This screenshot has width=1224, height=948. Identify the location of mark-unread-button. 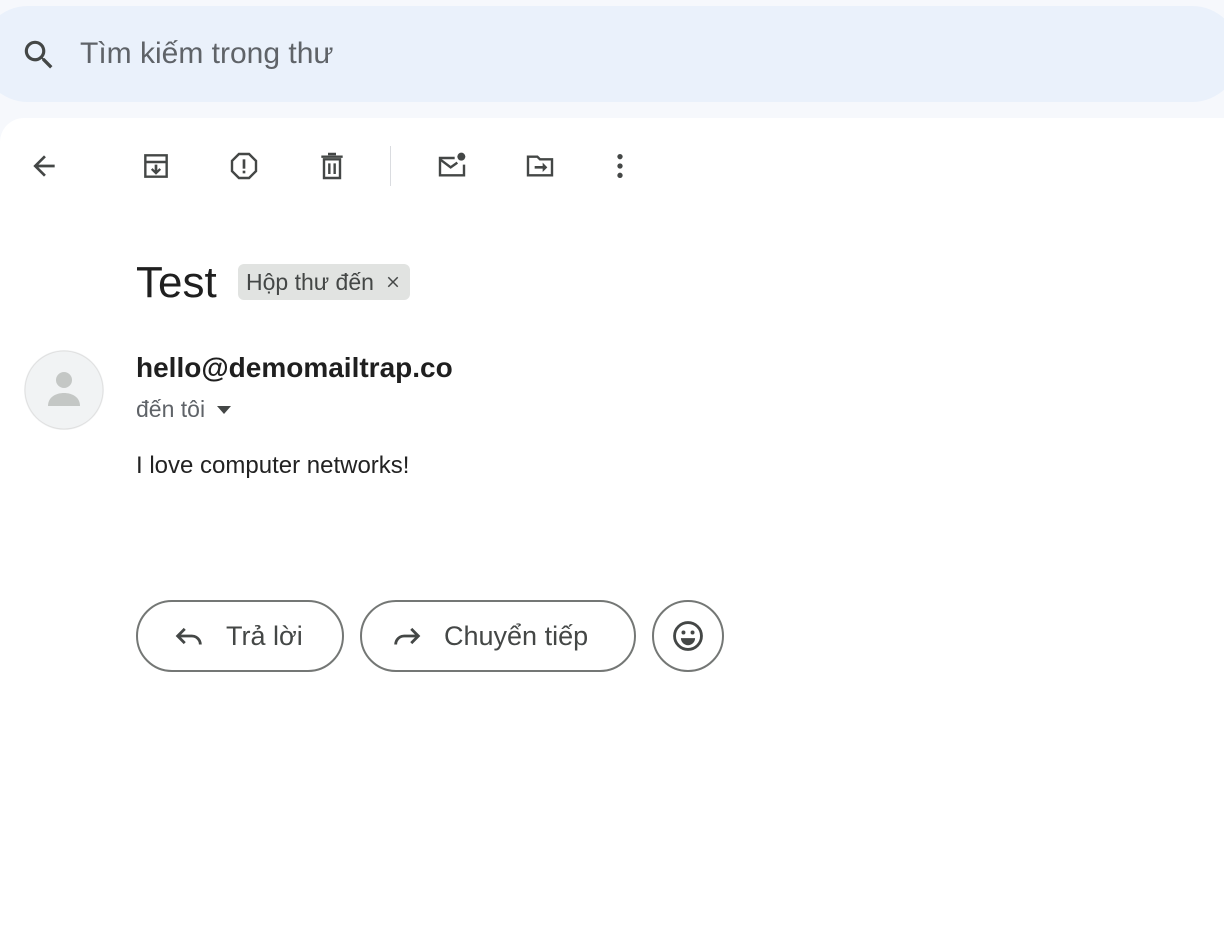
(452, 166).